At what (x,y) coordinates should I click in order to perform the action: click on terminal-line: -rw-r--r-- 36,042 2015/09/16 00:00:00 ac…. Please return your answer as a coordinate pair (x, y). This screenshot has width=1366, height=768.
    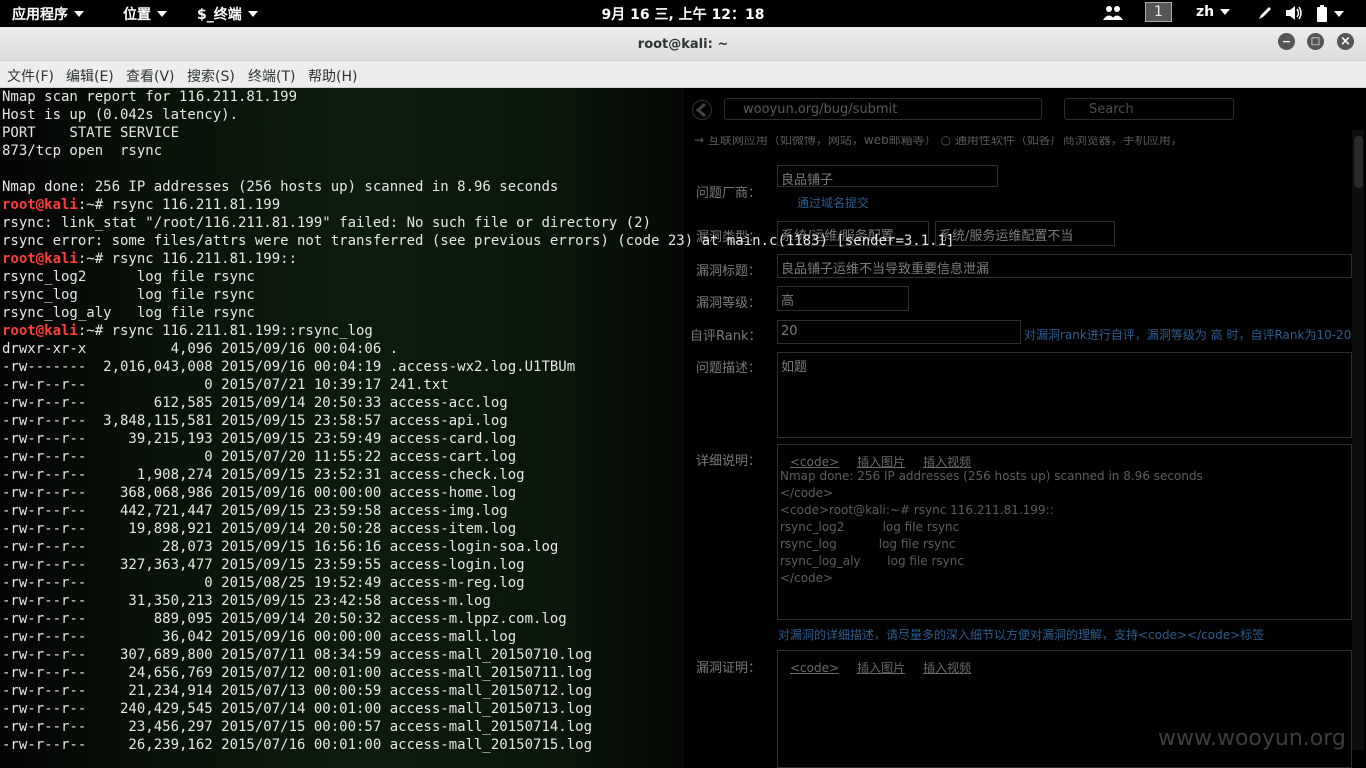
    Looking at the image, I should click on (684, 637).